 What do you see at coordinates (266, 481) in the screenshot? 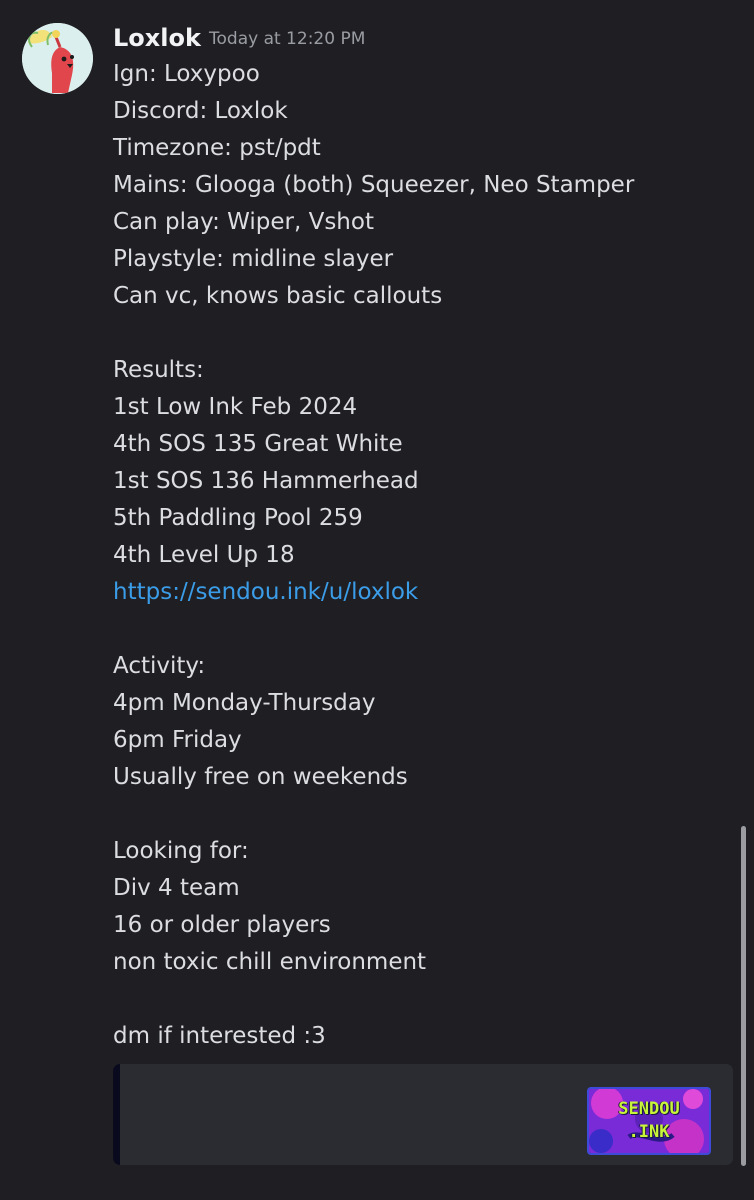
I see `message-line: 1st SOS 136 Hammerhead` at bounding box center [266, 481].